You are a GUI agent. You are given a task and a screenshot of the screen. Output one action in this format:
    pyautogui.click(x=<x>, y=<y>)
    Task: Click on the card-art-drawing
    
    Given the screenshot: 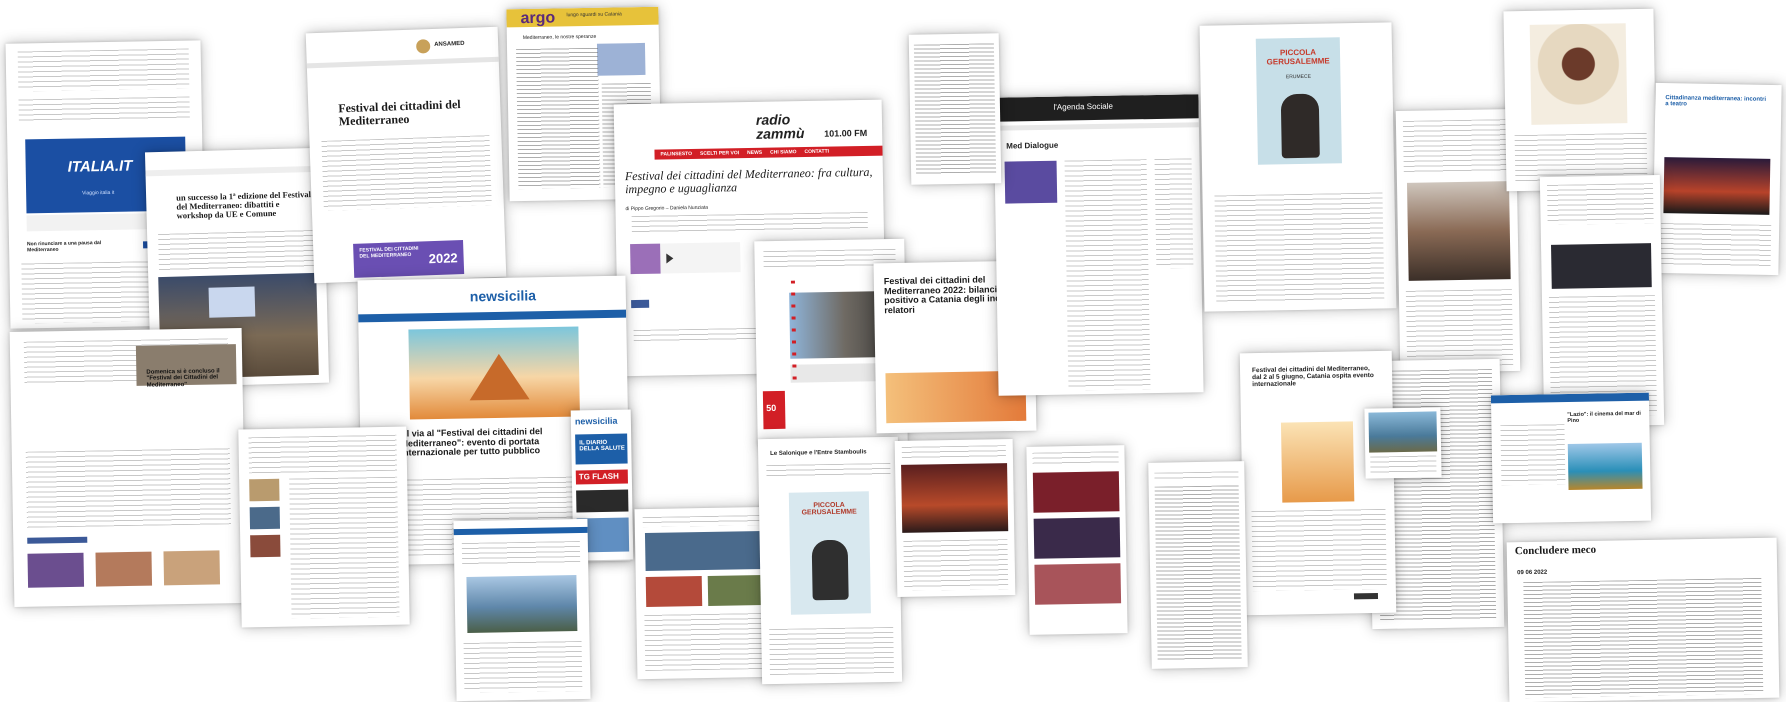 What is the action you would take?
    pyautogui.click(x=1580, y=100)
    